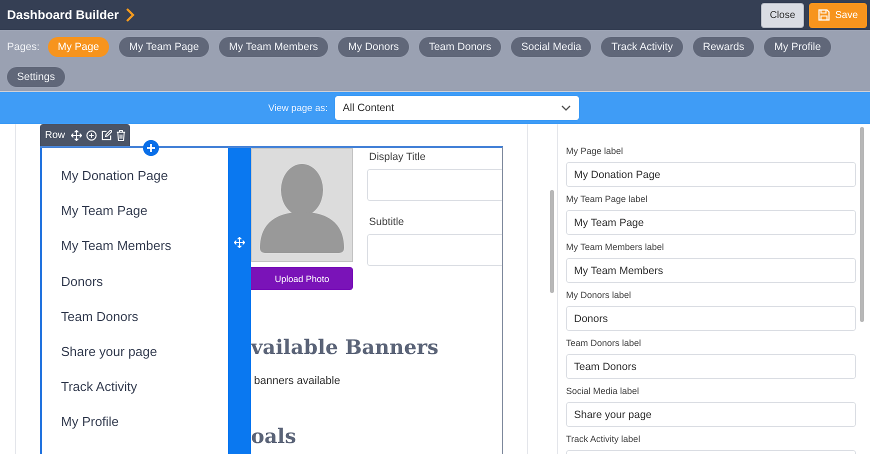 The image size is (870, 454). Describe the element at coordinates (615, 247) in the screenshot. I see `field-label: My Team Members label` at that location.